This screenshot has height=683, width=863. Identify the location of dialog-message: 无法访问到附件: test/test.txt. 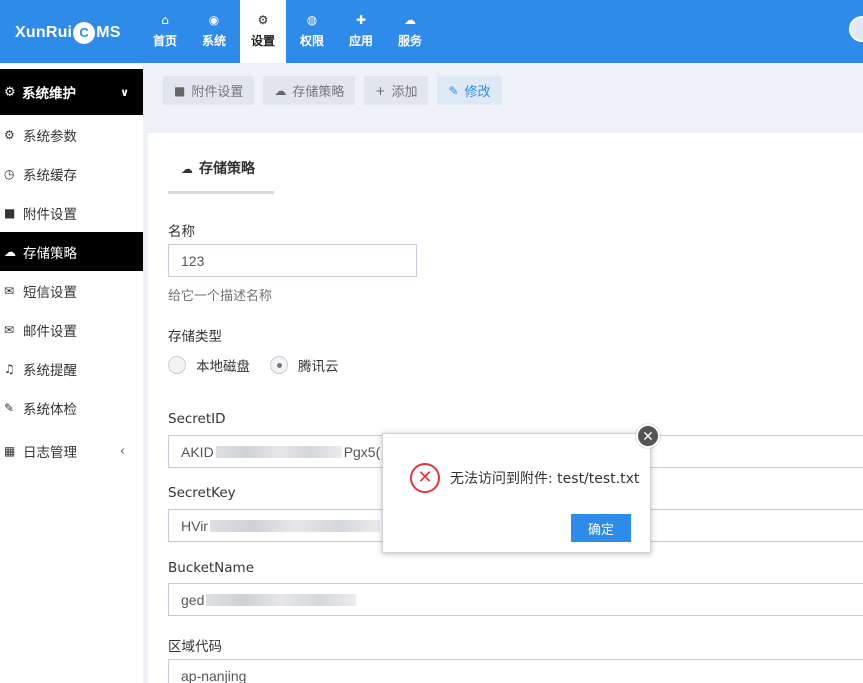
(545, 479).